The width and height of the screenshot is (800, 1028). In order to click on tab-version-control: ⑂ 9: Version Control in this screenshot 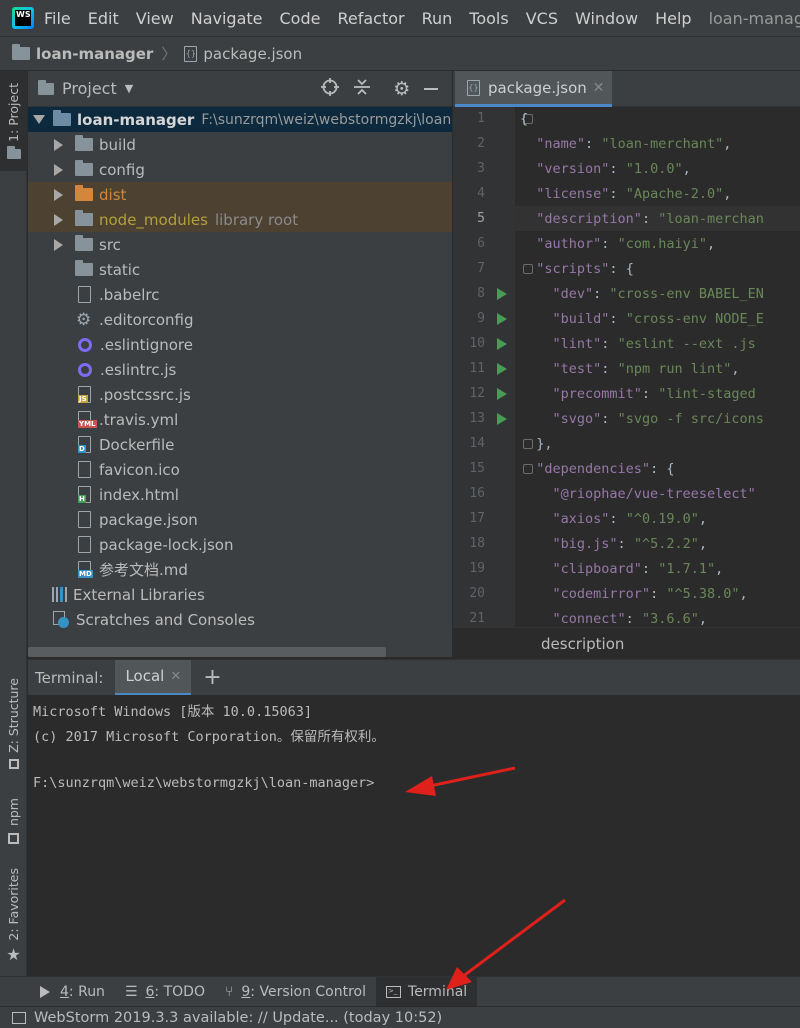, I will do `click(295, 992)`.